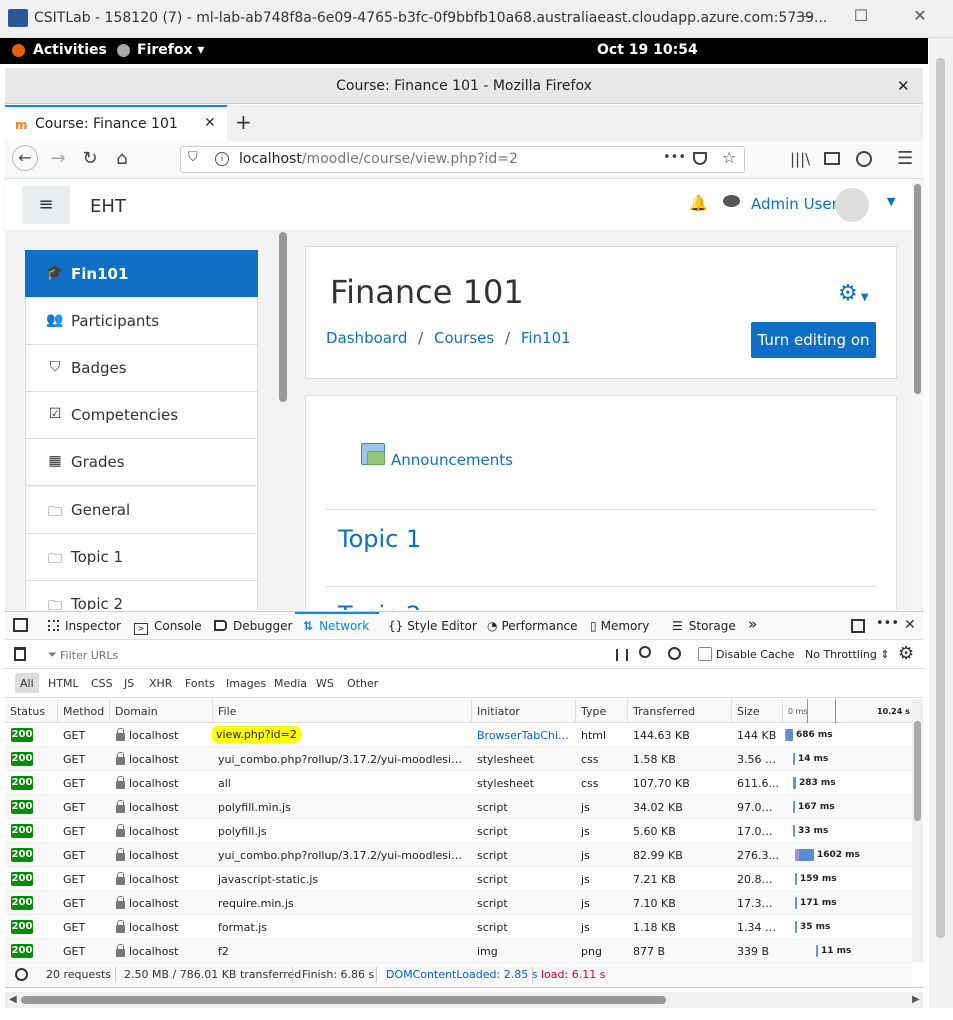 The height and width of the screenshot is (1020, 953). Describe the element at coordinates (905, 158) in the screenshot. I see `hamburger-menu-icon: ☰` at that location.